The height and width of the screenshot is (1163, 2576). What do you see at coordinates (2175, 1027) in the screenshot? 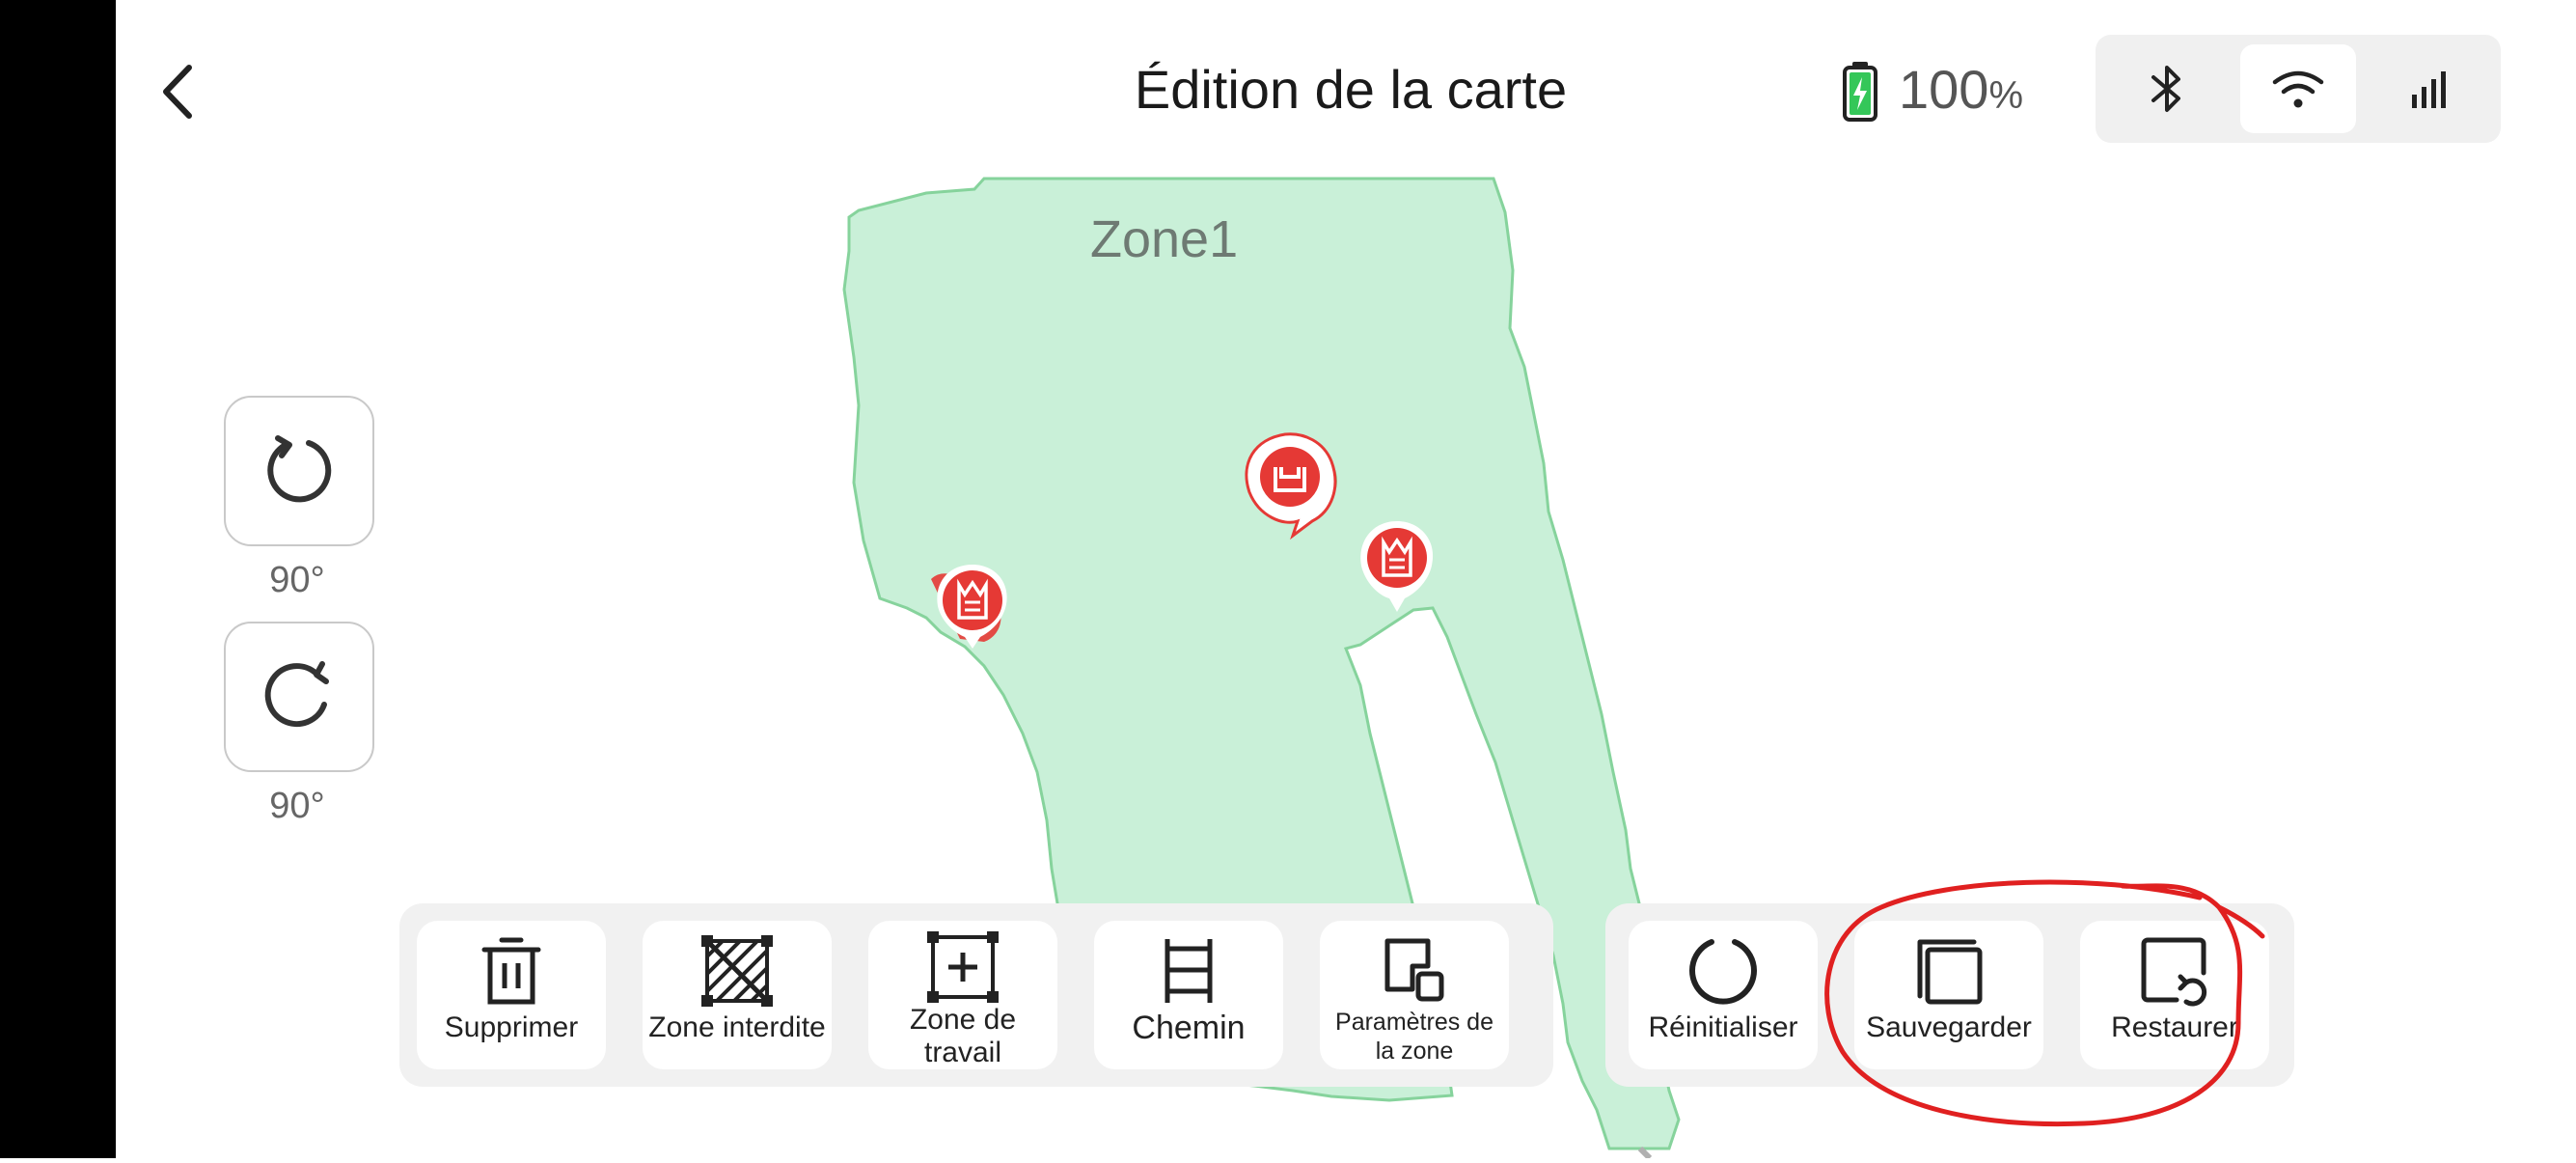
I see `restore-label: Restaurer` at bounding box center [2175, 1027].